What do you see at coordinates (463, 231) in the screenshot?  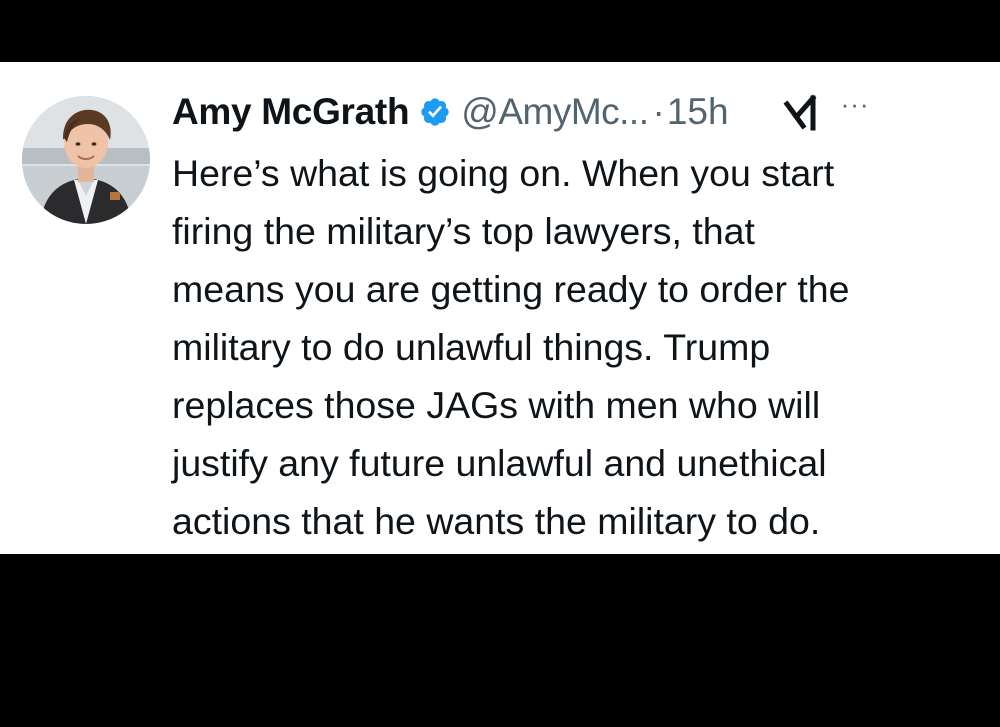 I see `tweet-text-line: firing the military’s top lawyers, that` at bounding box center [463, 231].